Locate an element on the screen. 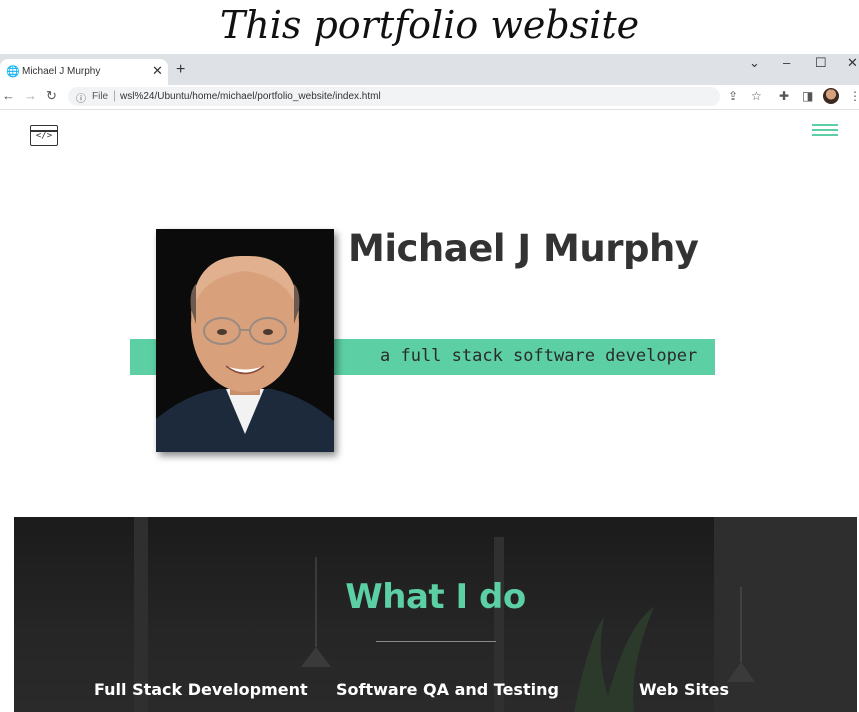 The height and width of the screenshot is (712, 859). tab-title: Michael J Murphy is located at coordinates (61, 71).